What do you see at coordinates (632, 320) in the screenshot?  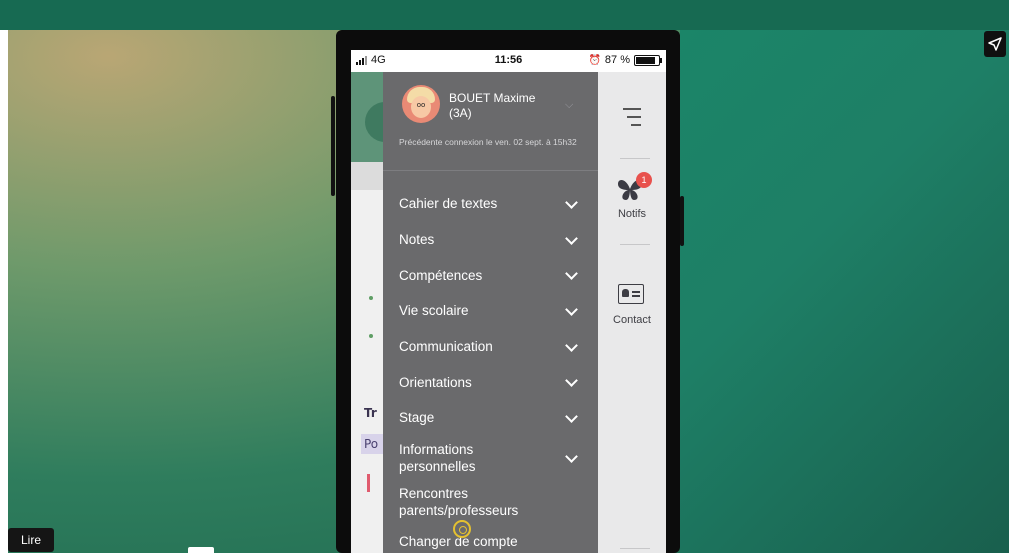 I see `contact-label: Contact` at bounding box center [632, 320].